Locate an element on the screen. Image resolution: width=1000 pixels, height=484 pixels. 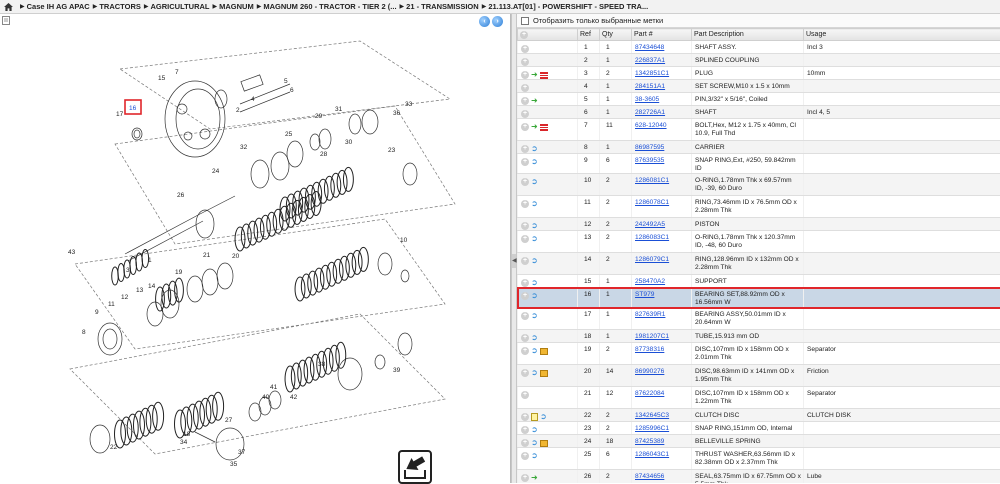
part-number-link: 38-3605 is located at coordinates (647, 99).